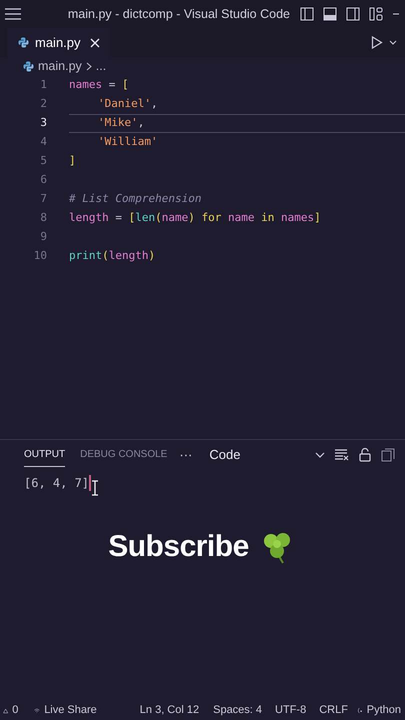 This screenshot has height=720, width=405. I want to click on line-number: 9, so click(43, 237).